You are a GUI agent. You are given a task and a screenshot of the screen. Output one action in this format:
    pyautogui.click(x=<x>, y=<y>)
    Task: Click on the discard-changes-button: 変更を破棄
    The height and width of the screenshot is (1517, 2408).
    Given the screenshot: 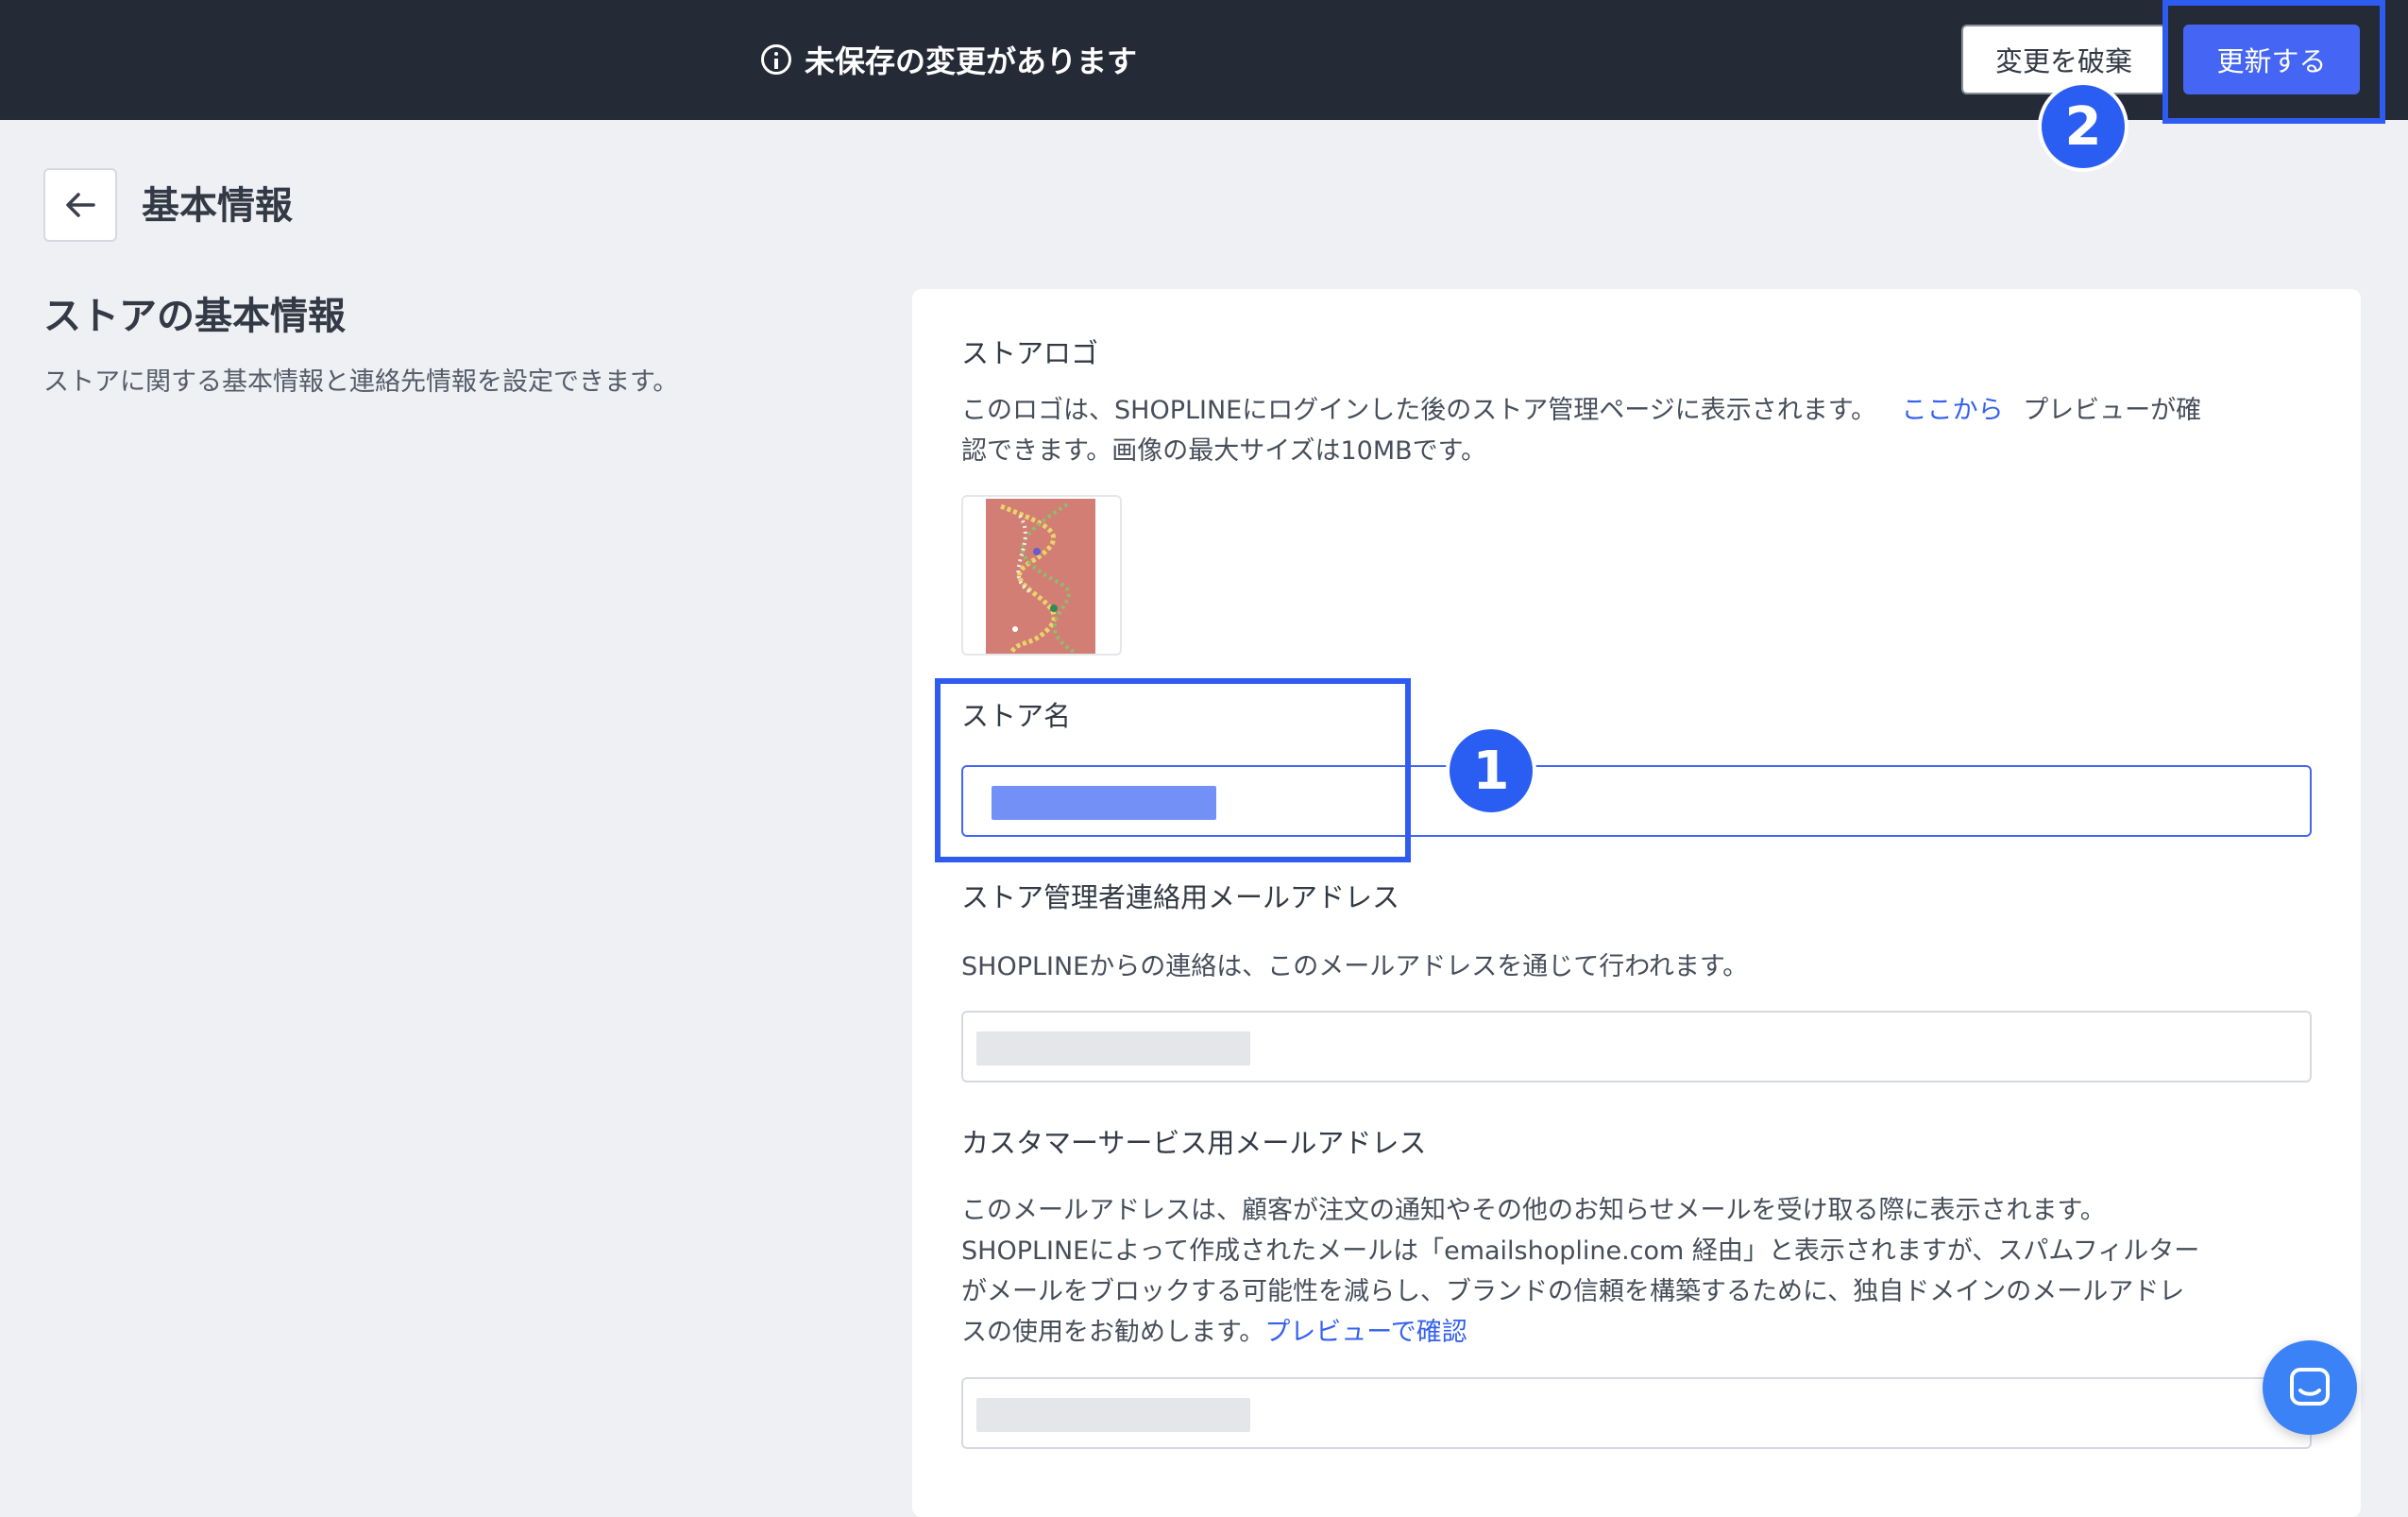 What is the action you would take?
    pyautogui.click(x=2063, y=59)
    